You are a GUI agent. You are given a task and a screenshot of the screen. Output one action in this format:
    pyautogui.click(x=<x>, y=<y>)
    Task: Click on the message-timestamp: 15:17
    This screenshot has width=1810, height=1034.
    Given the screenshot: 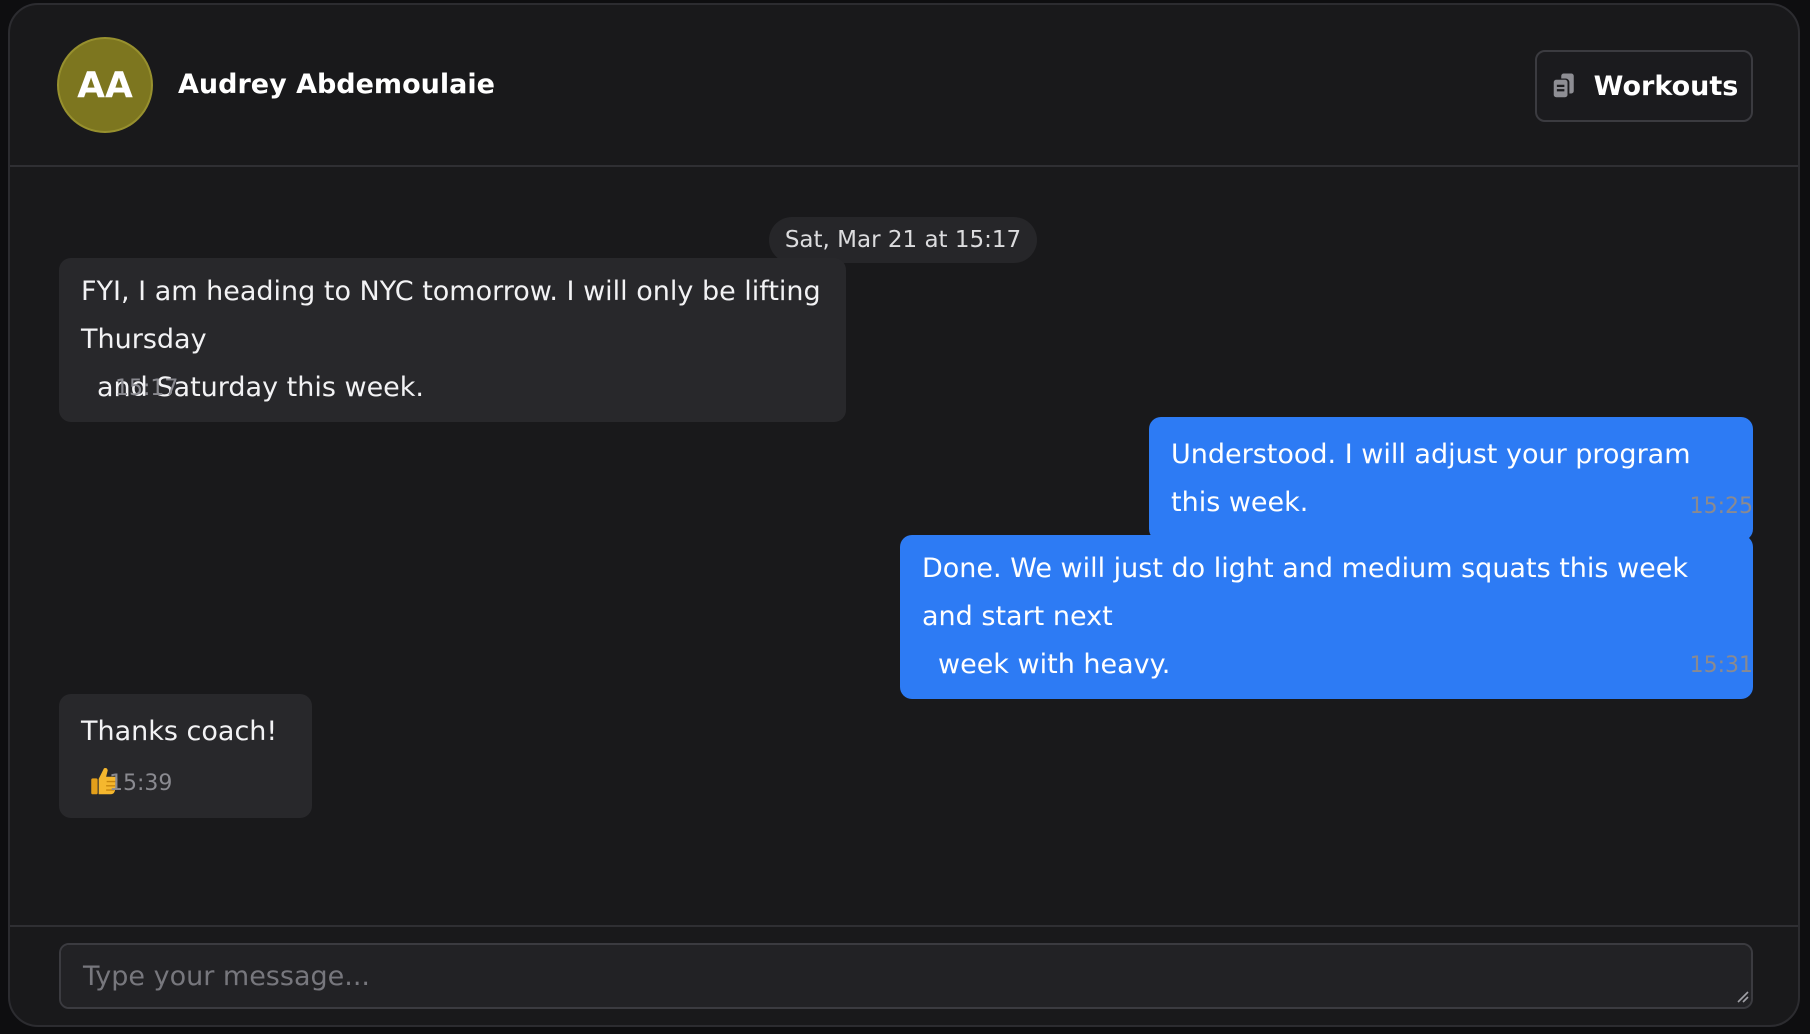 What is the action you would take?
    pyautogui.click(x=147, y=388)
    